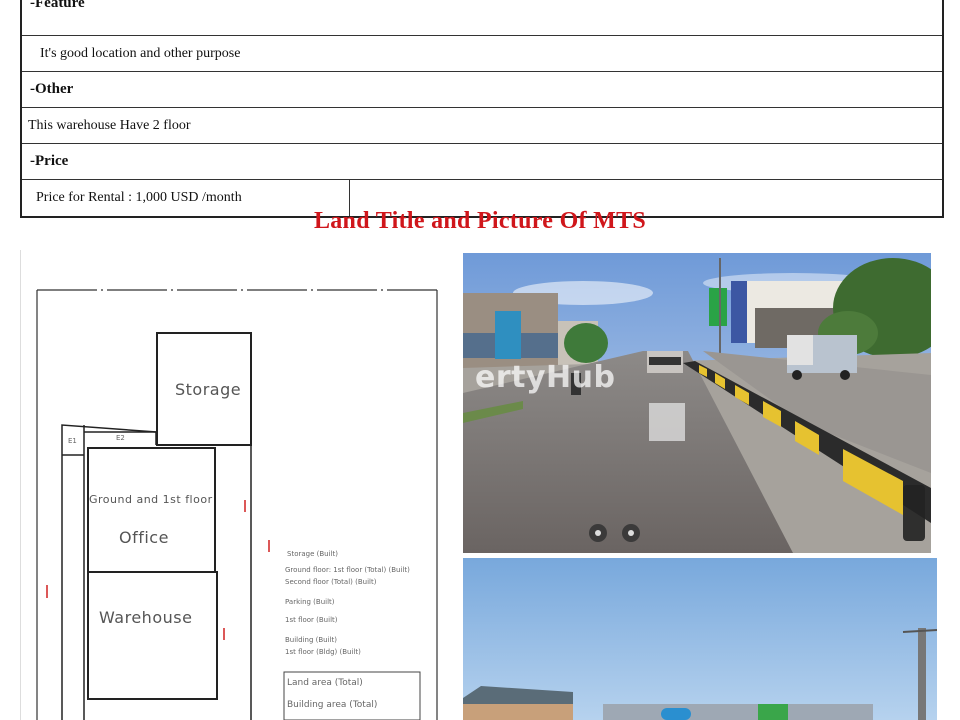  Describe the element at coordinates (331, 582) in the screenshot. I see `plan-note-3: Second floor (Total) (Built)` at that location.